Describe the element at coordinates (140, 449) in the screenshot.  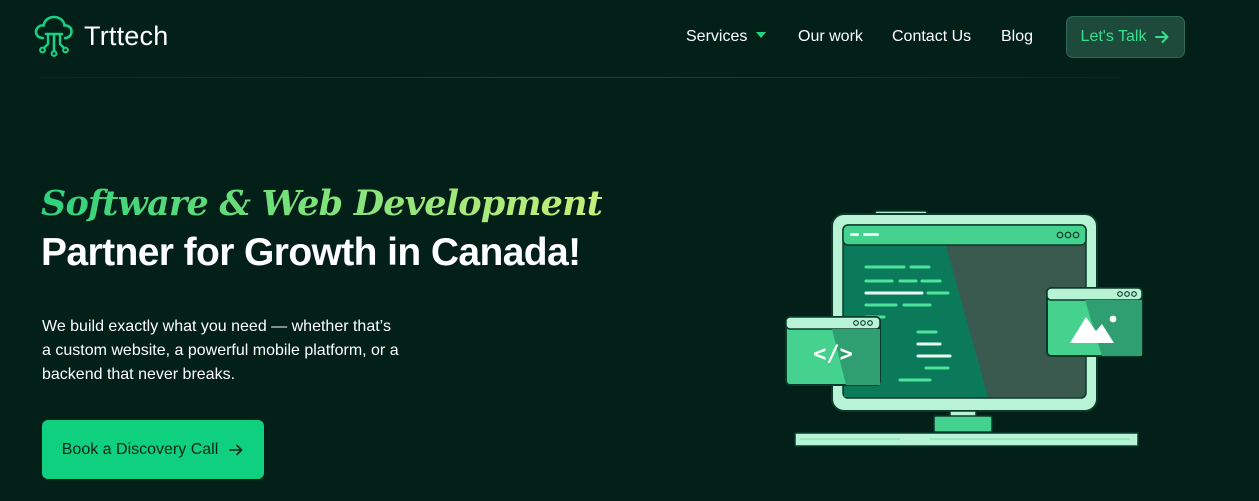
I see `book-discovery-call-label: Book a Discovery Call` at that location.